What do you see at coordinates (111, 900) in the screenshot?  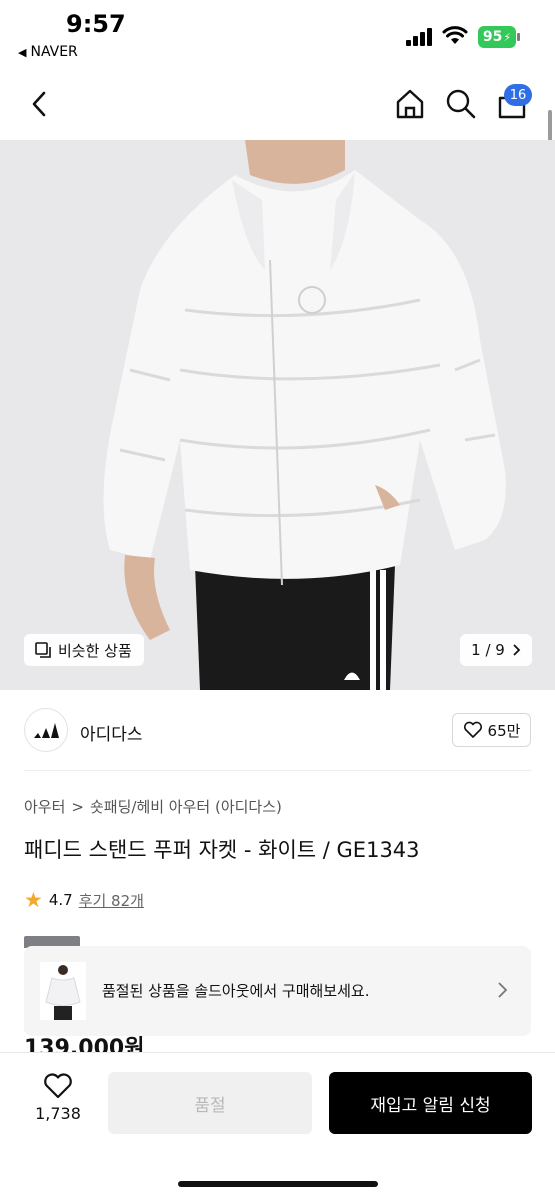 I see `reviews-link: 후기 82개` at bounding box center [111, 900].